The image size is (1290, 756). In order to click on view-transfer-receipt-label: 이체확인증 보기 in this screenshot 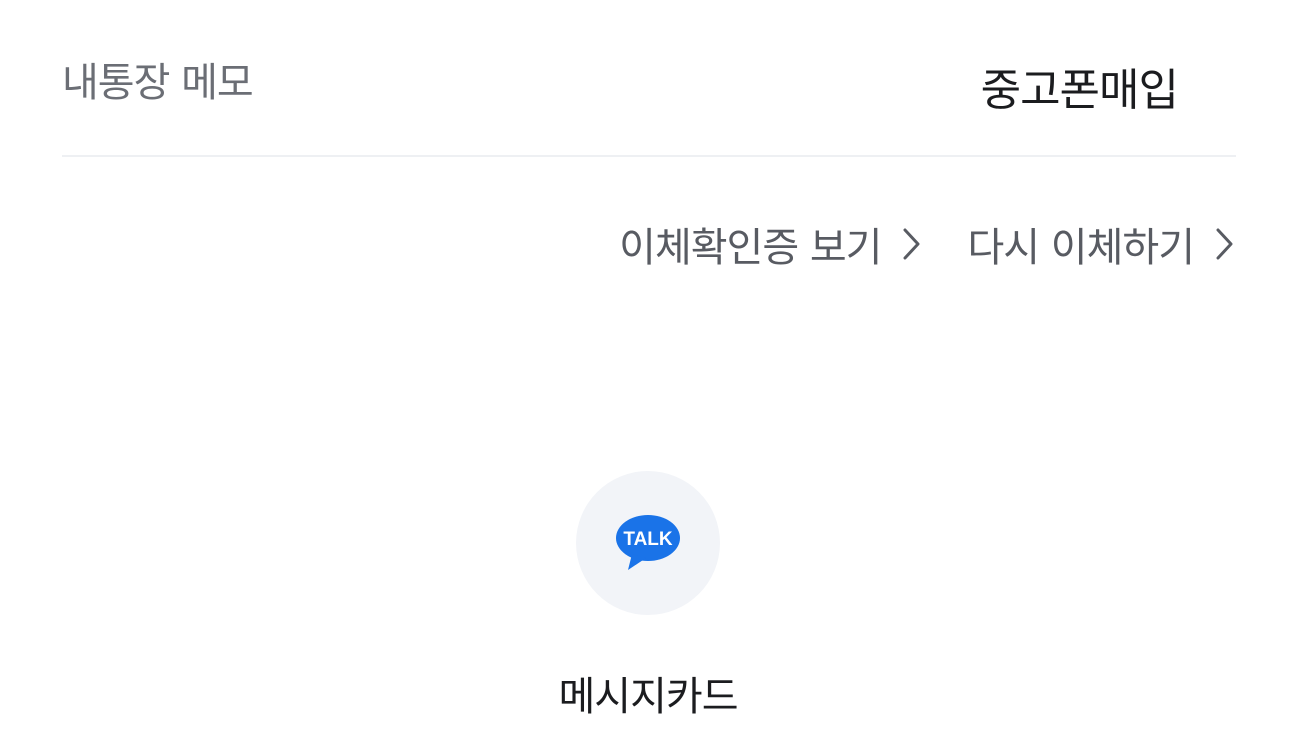, I will do `click(750, 248)`.